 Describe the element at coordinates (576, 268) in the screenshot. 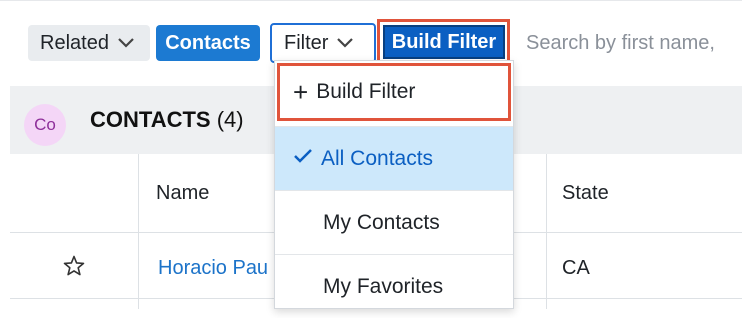

I see `record-state: CA` at that location.